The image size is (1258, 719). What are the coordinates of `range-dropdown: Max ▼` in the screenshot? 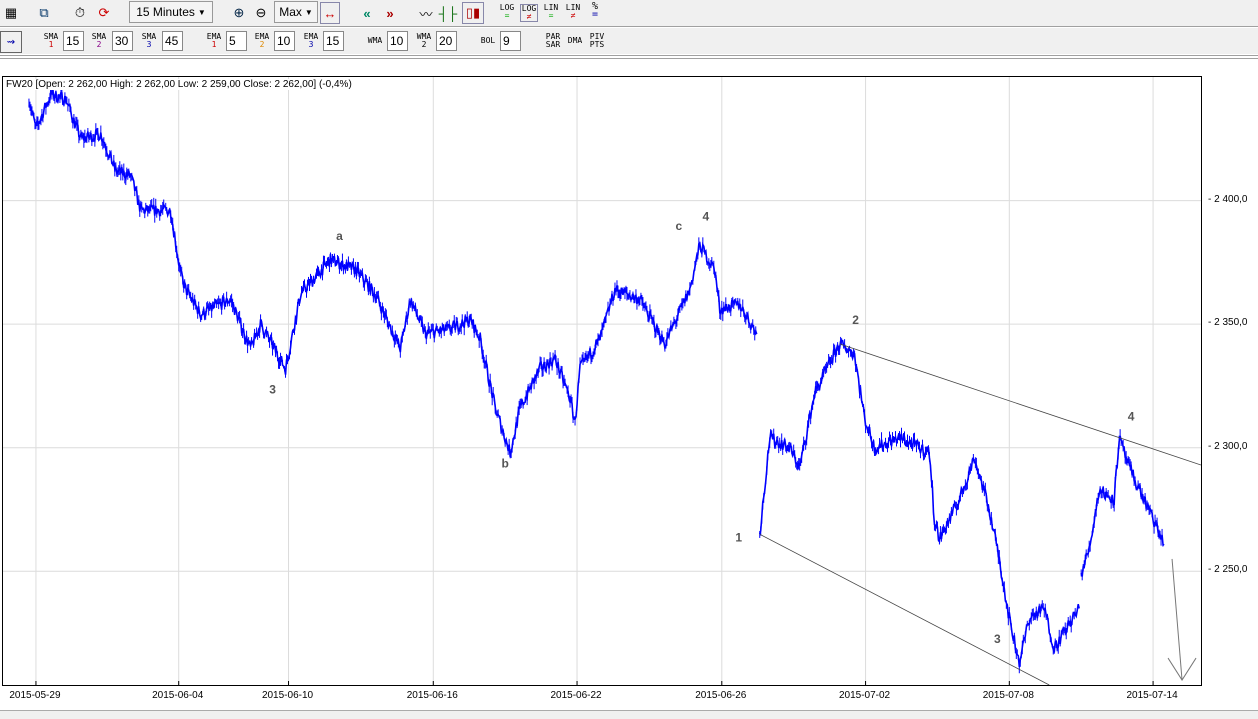 It's located at (296, 12).